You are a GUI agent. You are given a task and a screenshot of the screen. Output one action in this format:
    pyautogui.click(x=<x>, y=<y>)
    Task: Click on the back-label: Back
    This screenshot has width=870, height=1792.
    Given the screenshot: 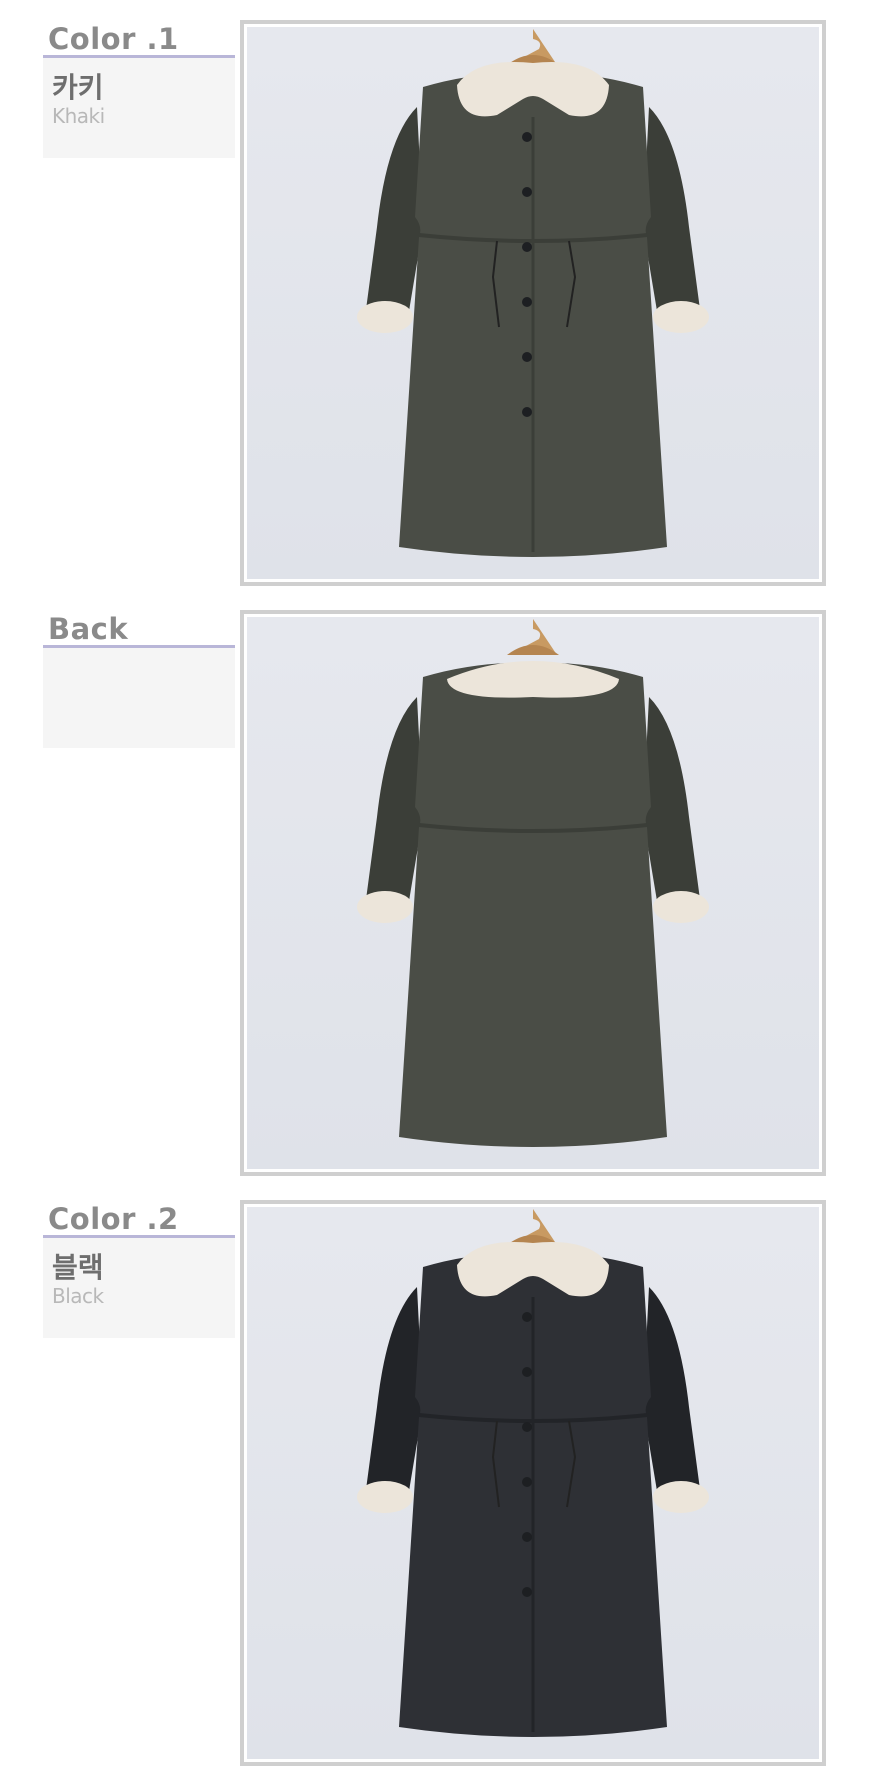 What is the action you would take?
    pyautogui.click(x=139, y=679)
    